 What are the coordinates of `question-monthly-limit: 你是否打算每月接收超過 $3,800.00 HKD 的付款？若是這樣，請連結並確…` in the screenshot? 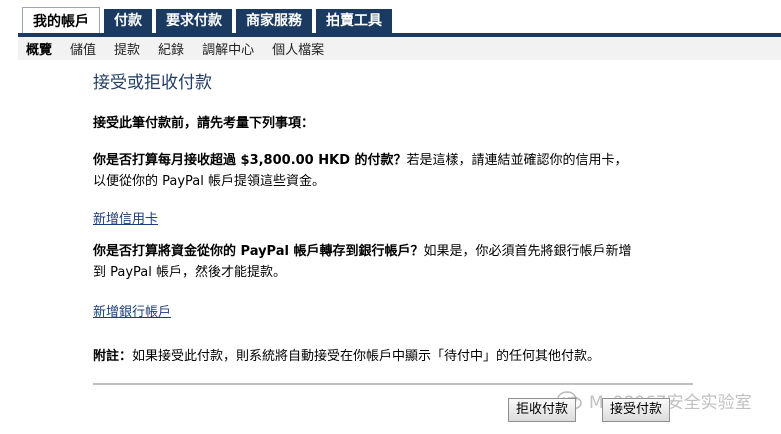 It's located at (423, 171).